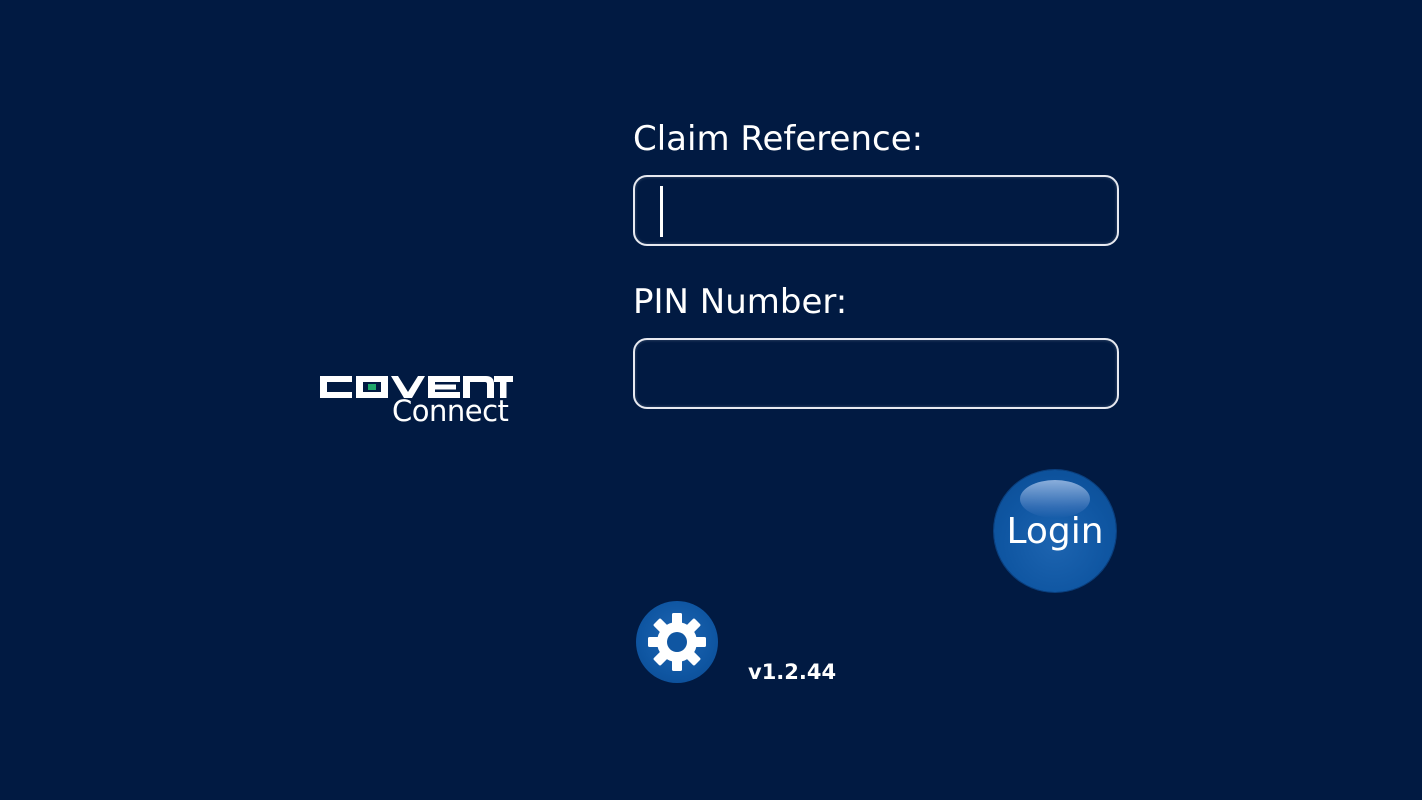 Image resolution: width=1422 pixels, height=800 pixels. Describe the element at coordinates (792, 672) in the screenshot. I see `version-label: v1.2.44` at that location.